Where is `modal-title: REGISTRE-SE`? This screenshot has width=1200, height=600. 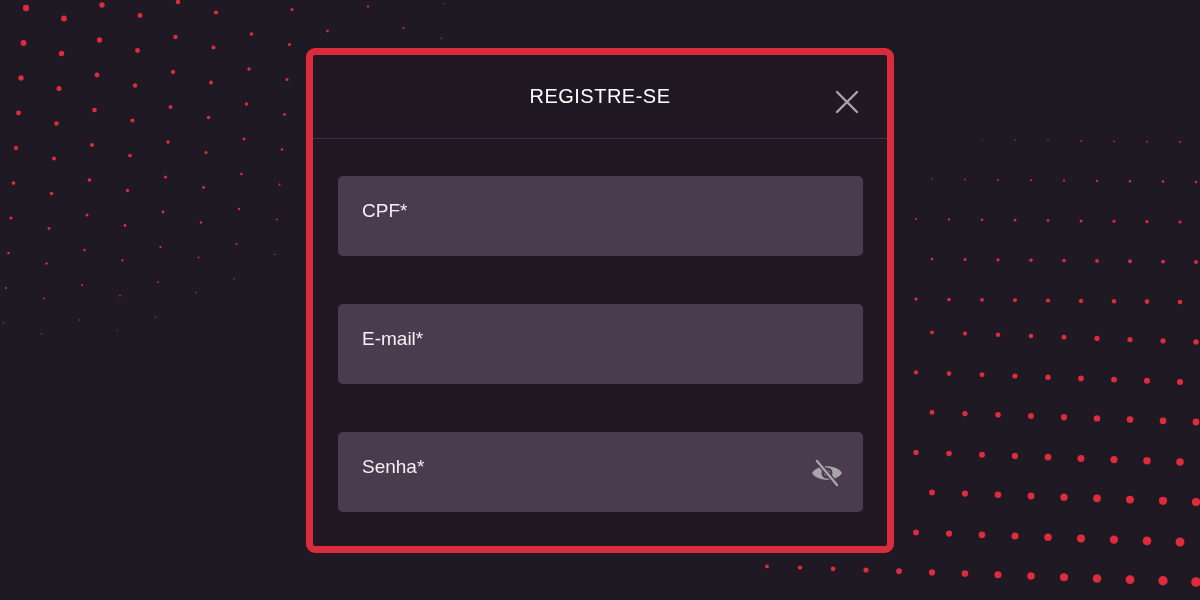
modal-title: REGISTRE-SE is located at coordinates (600, 96).